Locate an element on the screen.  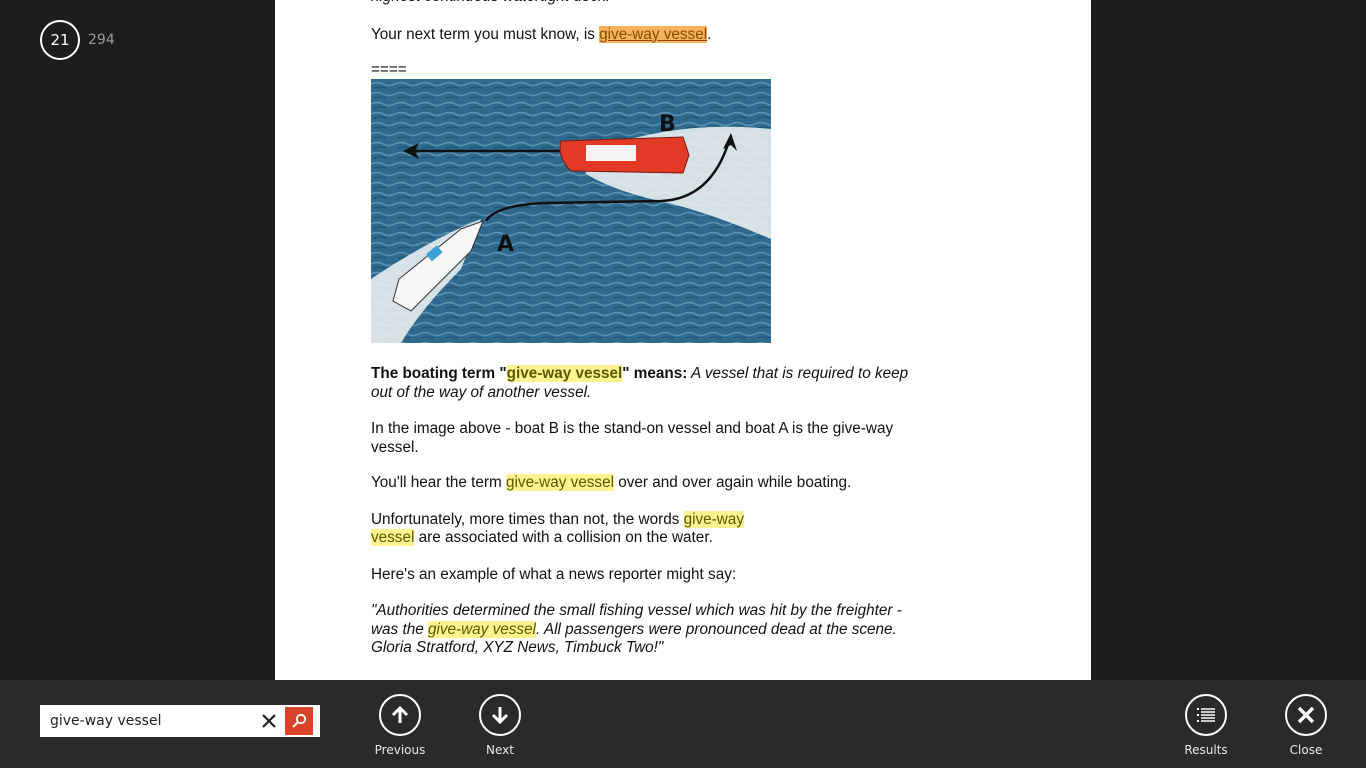
arrow-up-icon is located at coordinates (400, 714).